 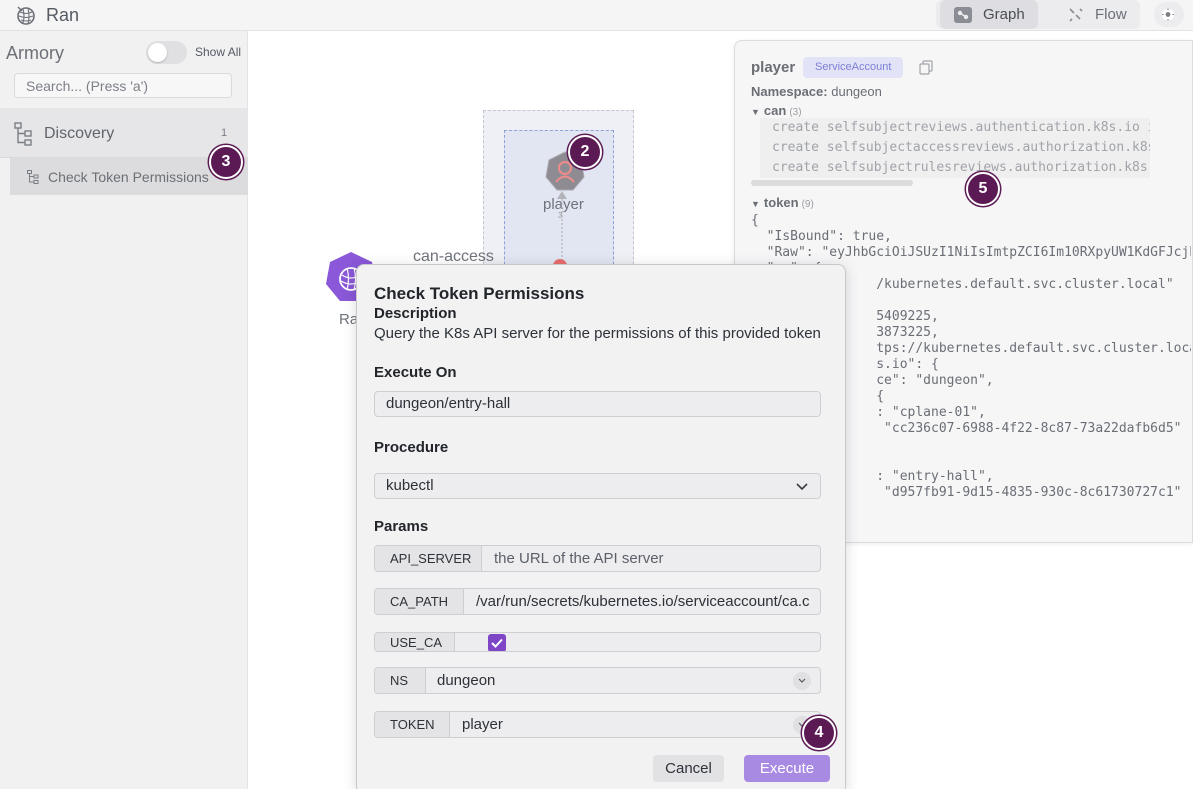 I want to click on show-all-label: Show All, so click(x=218, y=52).